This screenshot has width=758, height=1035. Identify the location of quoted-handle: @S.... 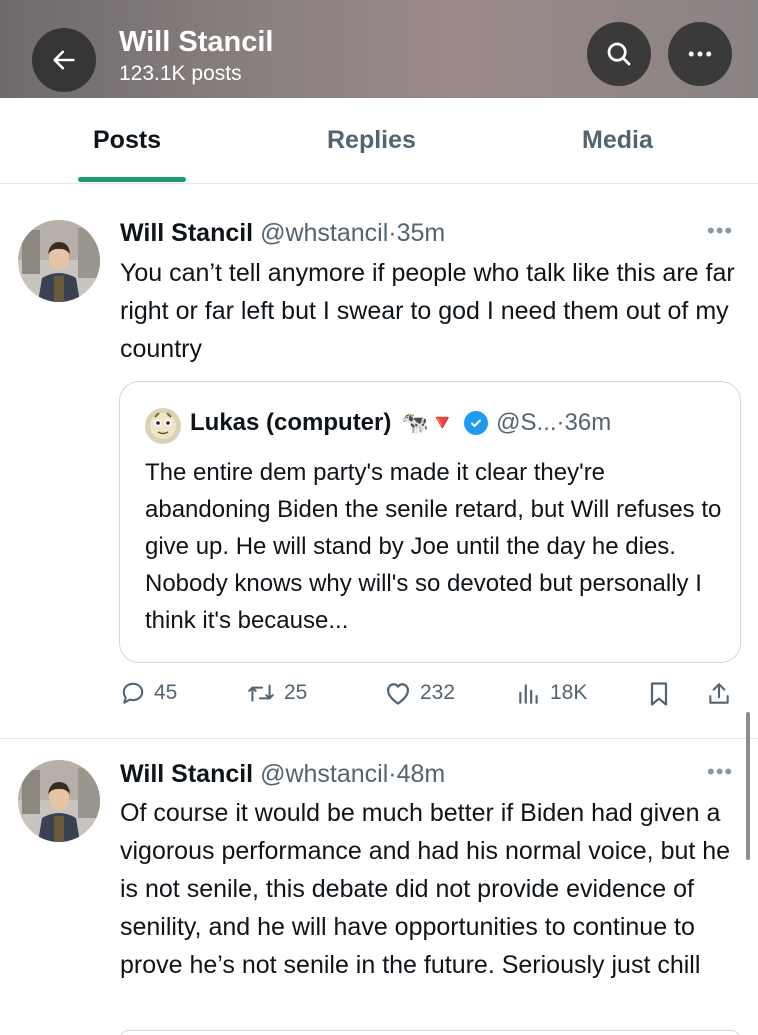
(526, 422).